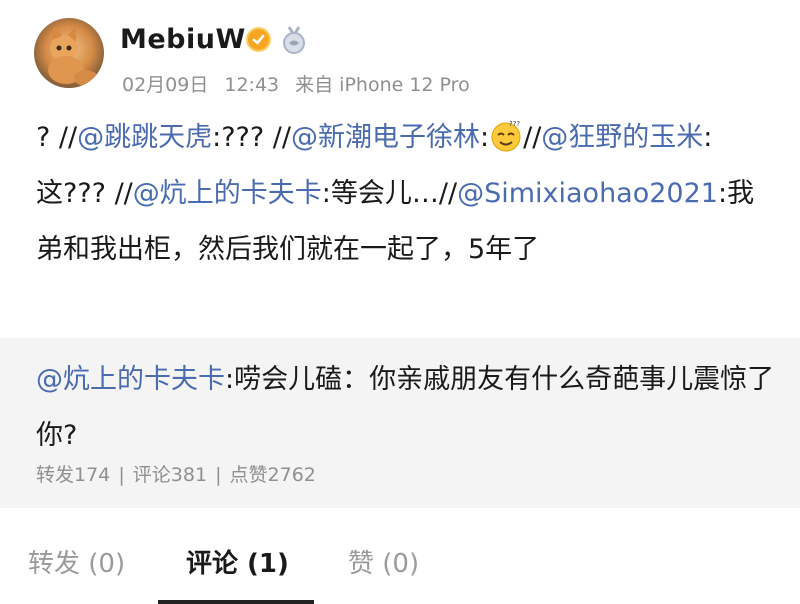 The image size is (800, 604). What do you see at coordinates (183, 39) in the screenshot?
I see `username: MebiuW` at bounding box center [183, 39].